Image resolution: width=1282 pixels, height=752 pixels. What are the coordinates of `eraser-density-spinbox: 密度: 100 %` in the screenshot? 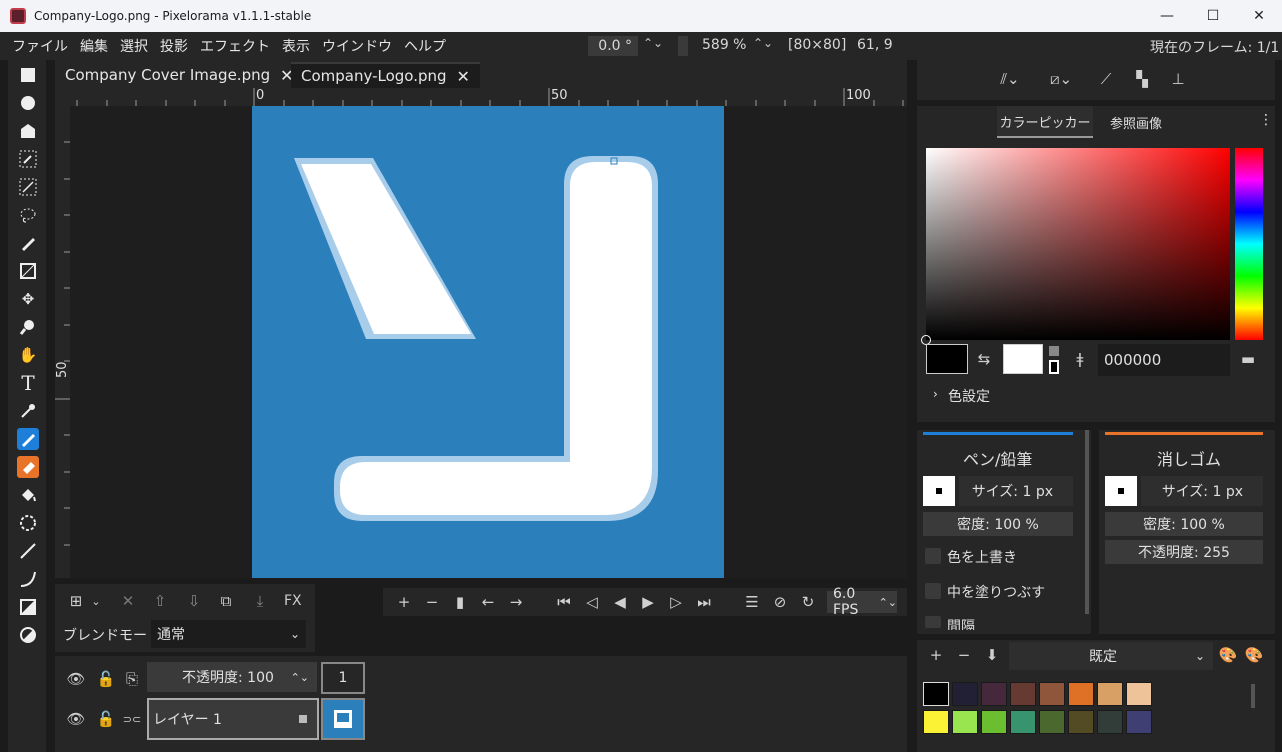 It's located at (1184, 524).